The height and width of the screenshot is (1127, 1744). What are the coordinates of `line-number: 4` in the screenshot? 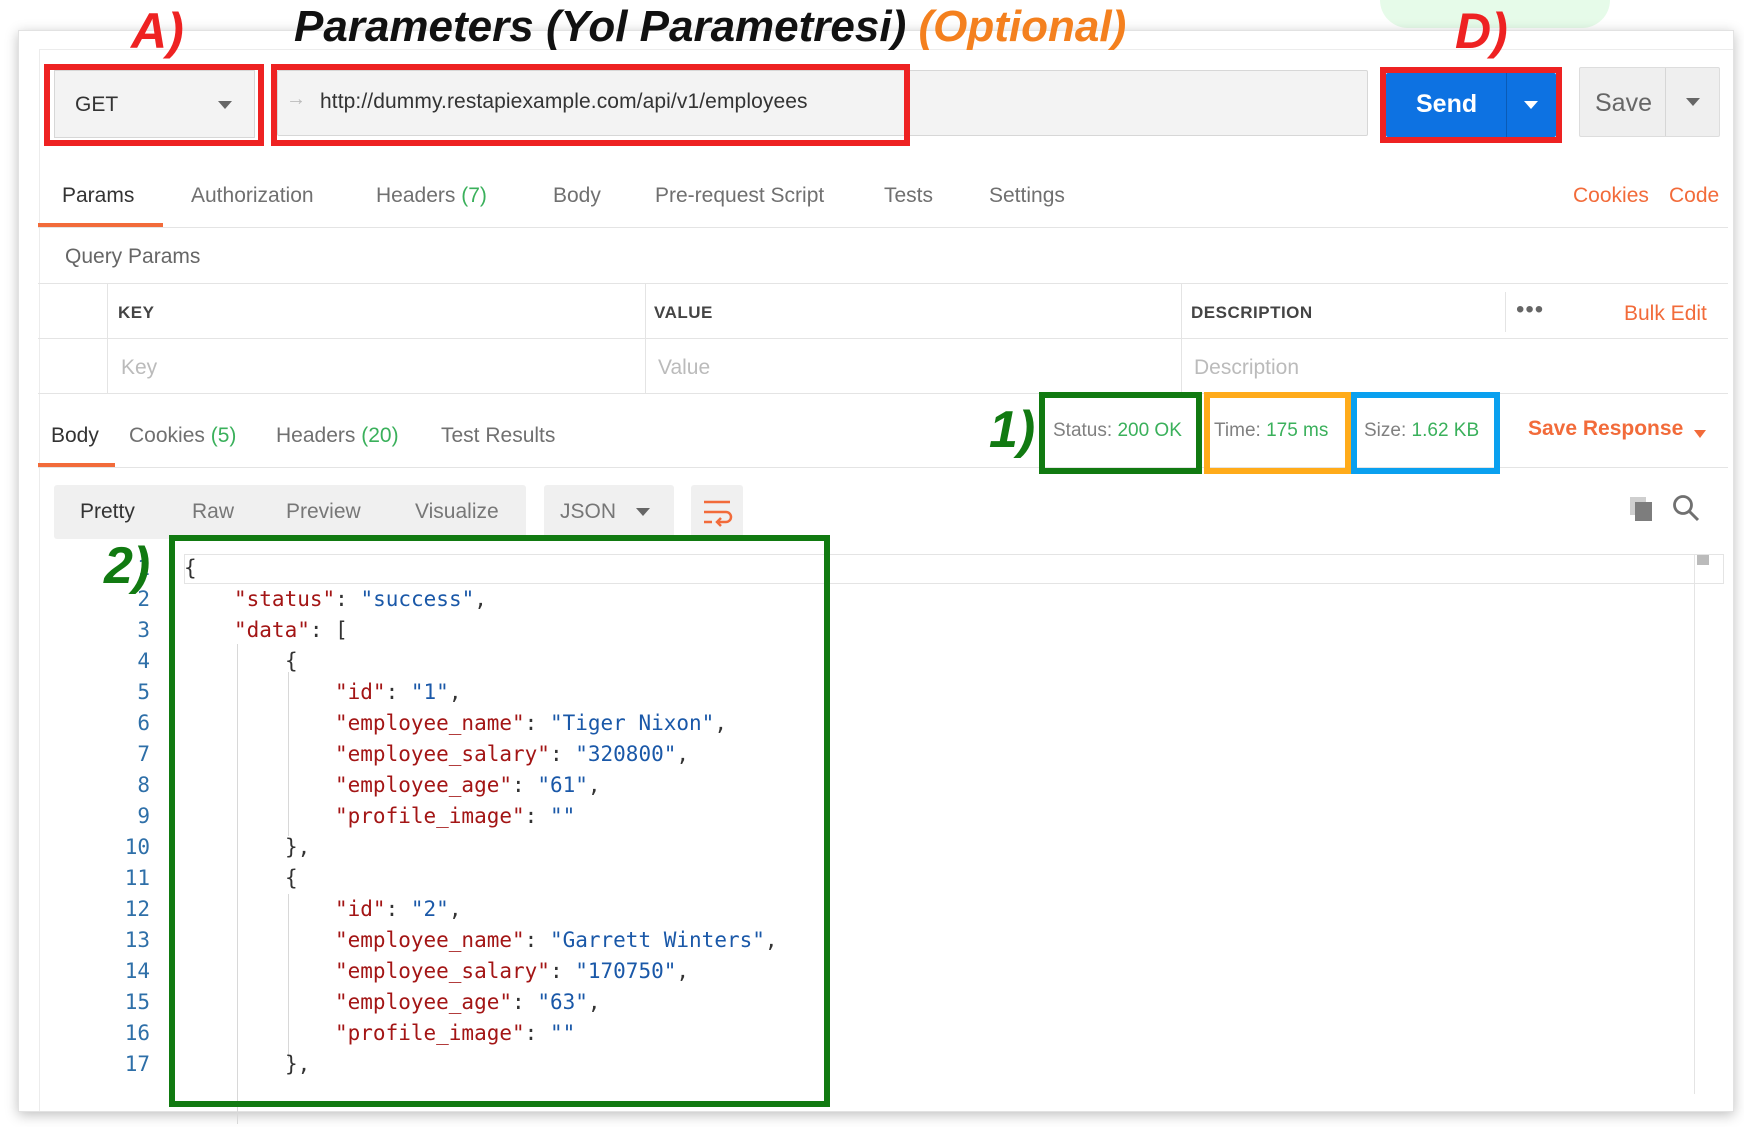 It's located at (143, 661).